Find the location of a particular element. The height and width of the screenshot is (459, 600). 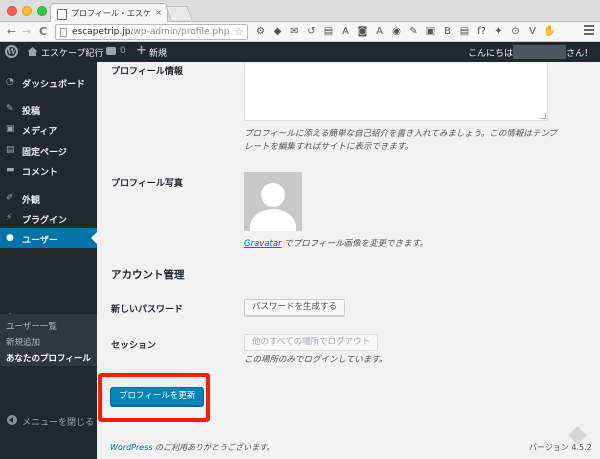

account-management-heading: アカウント管理 is located at coordinates (148, 275).